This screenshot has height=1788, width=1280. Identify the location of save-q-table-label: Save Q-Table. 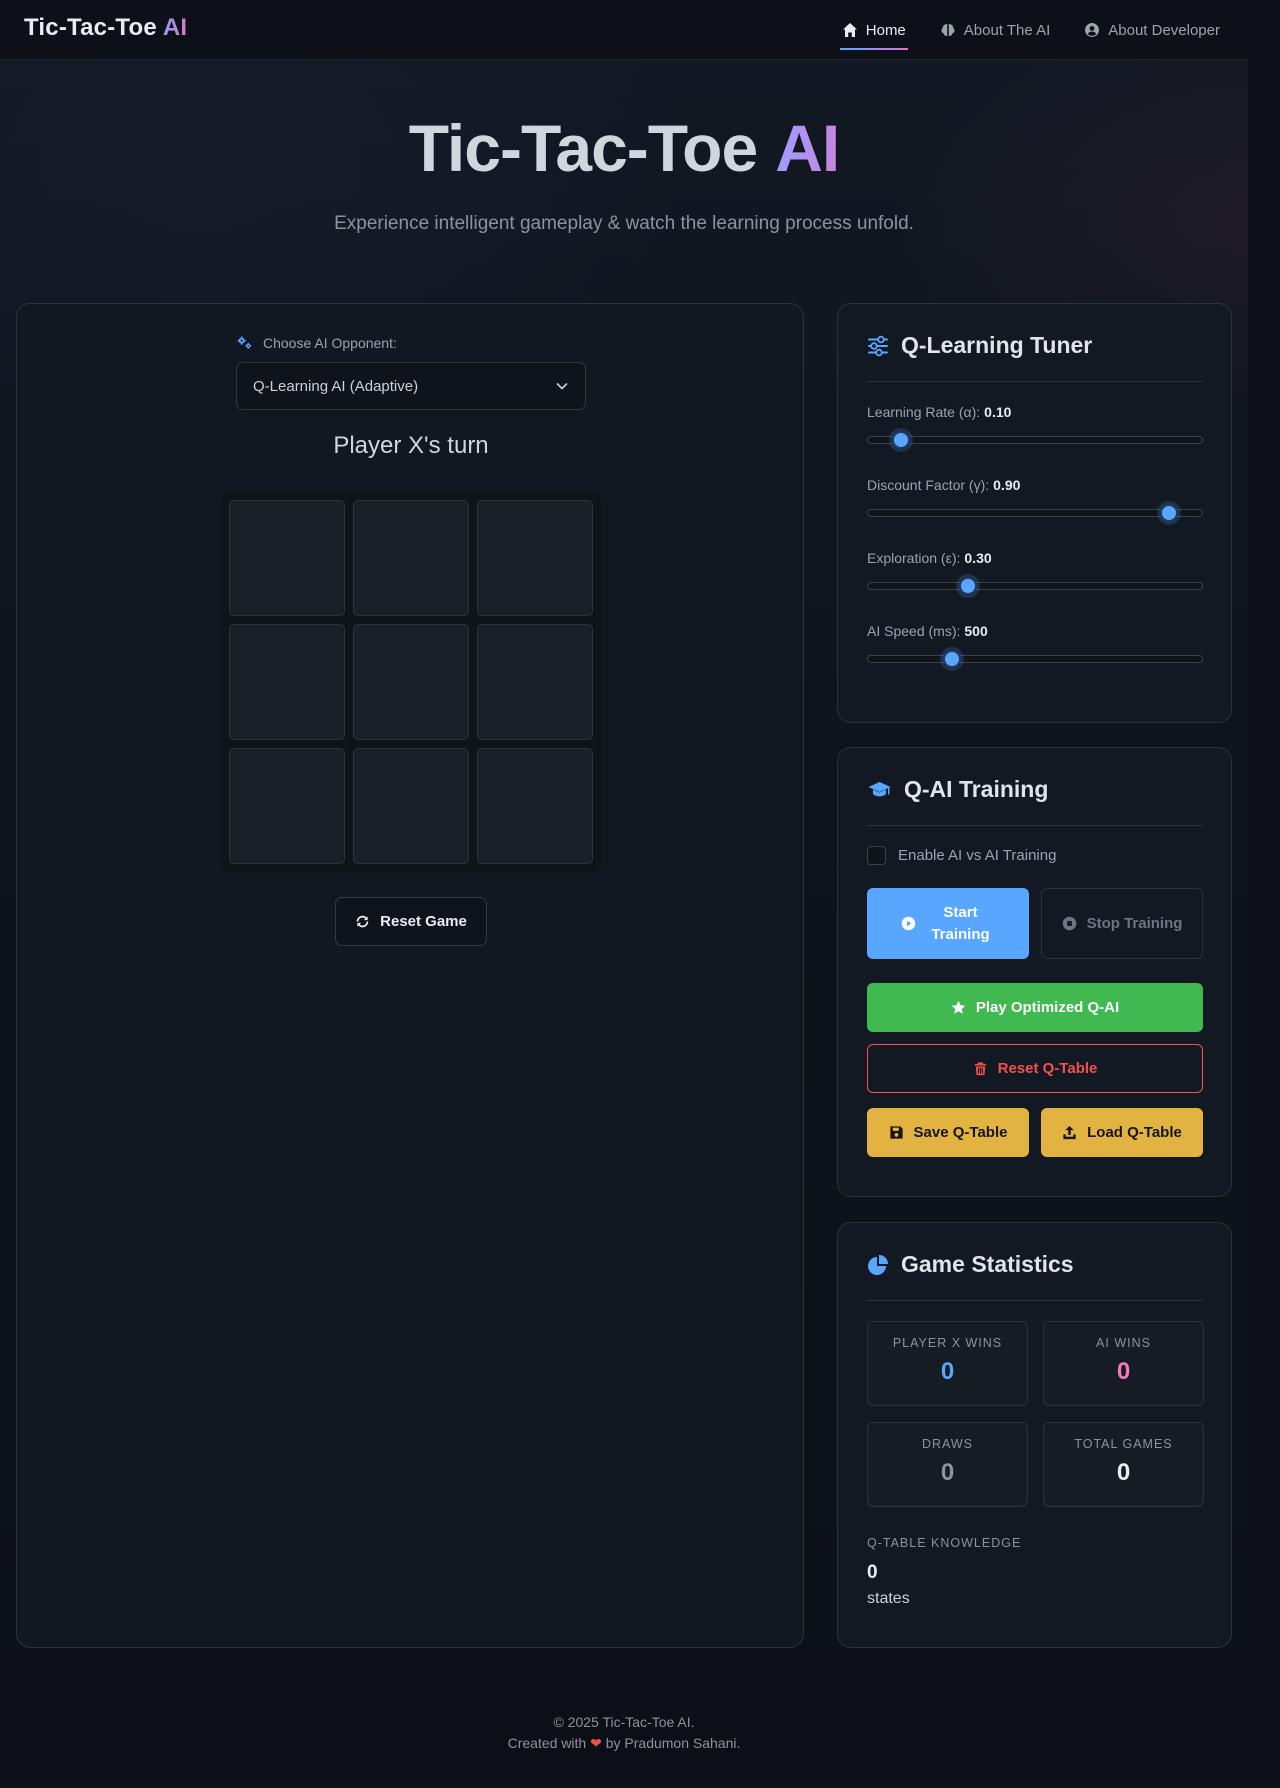
(960, 1132).